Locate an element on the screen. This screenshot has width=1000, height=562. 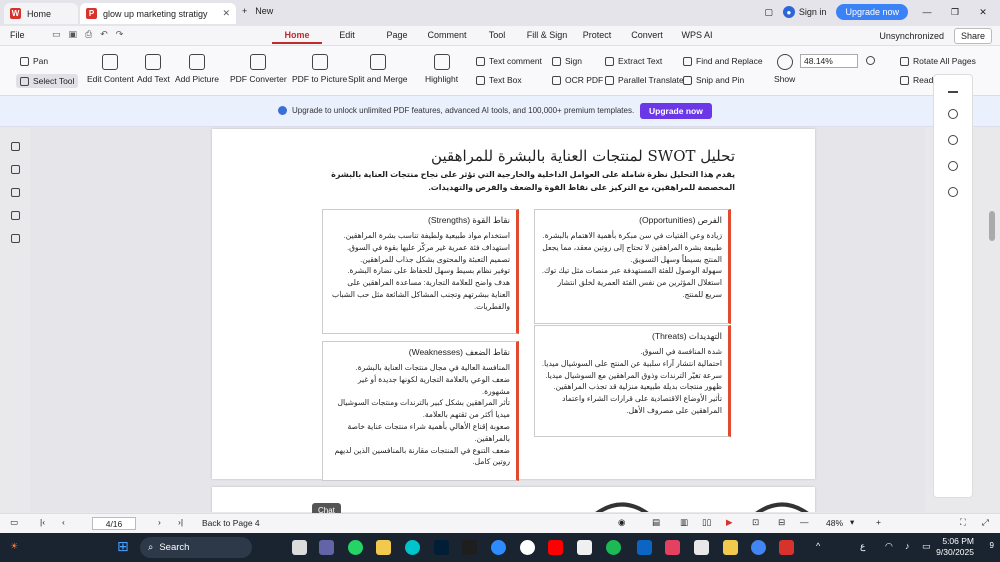
show-button: Show is located at coordinates (784, 69).